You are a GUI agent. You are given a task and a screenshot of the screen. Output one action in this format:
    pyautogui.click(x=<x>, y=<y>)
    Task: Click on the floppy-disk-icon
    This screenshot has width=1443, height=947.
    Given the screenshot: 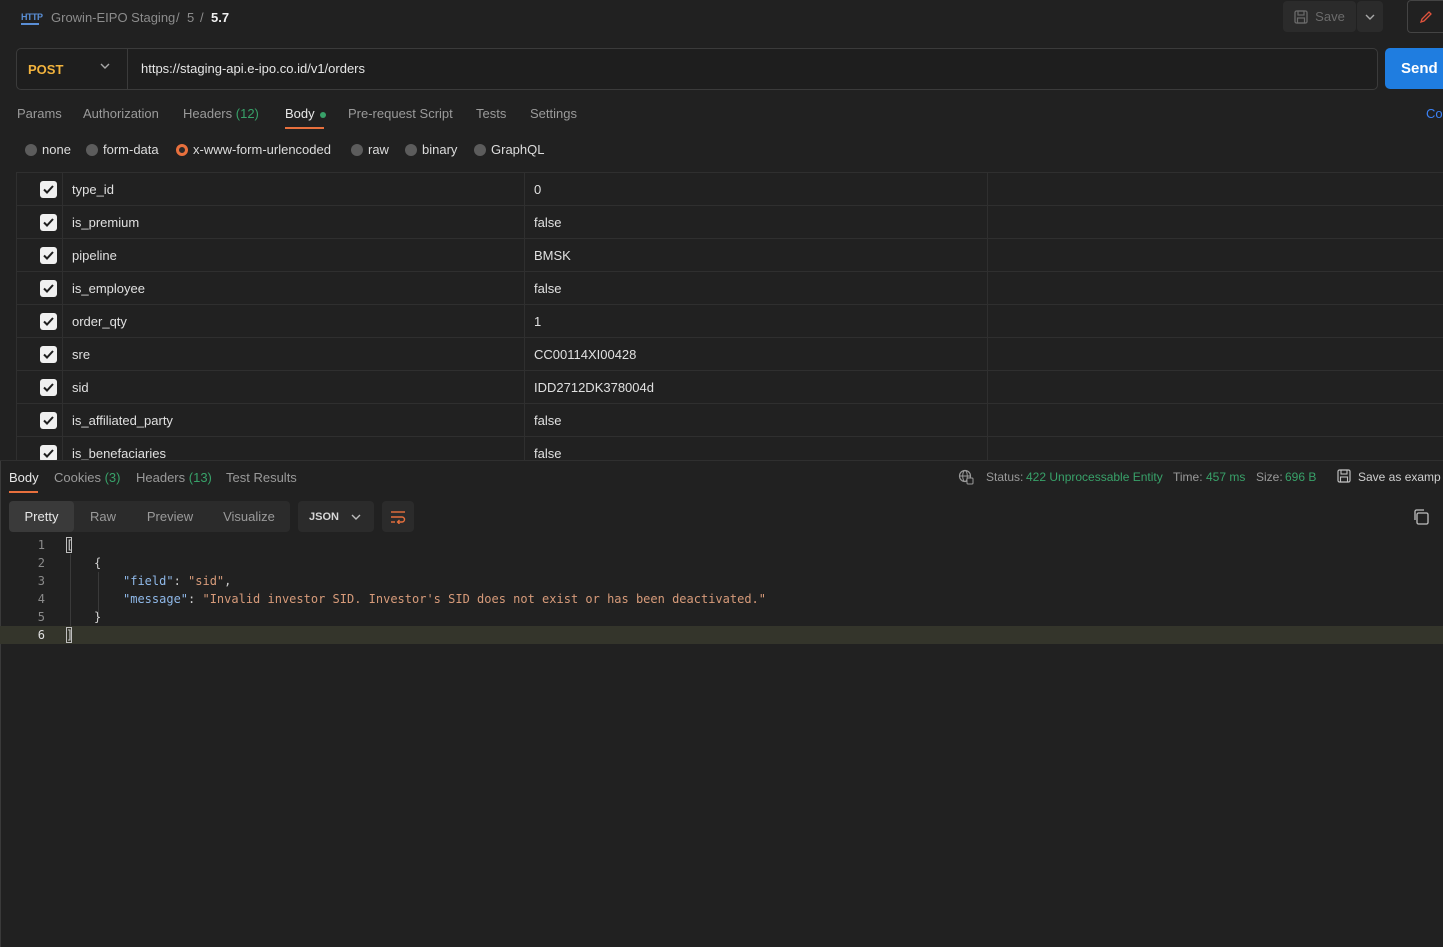 What is the action you would take?
    pyautogui.click(x=1301, y=16)
    